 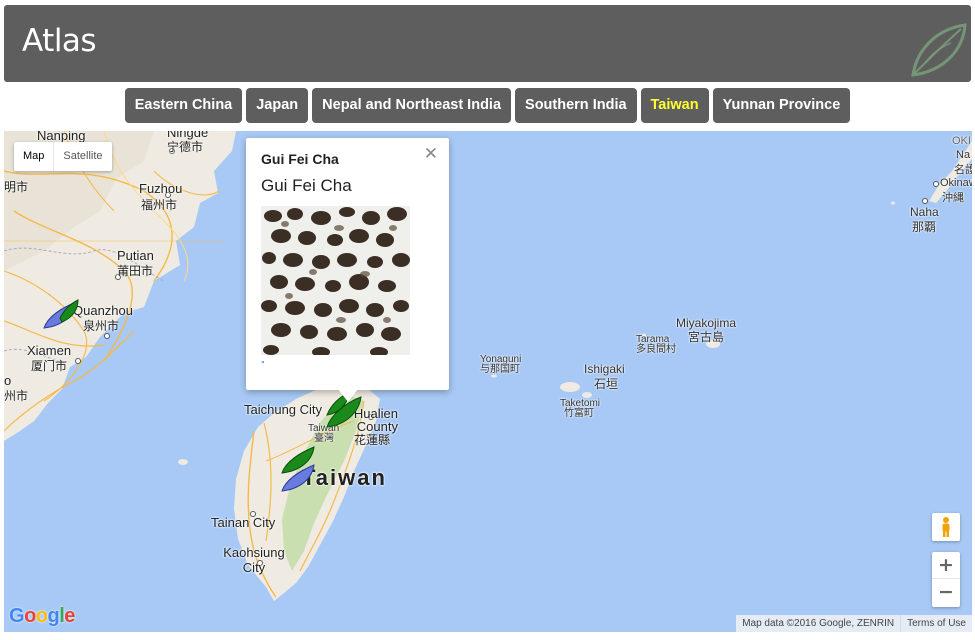 I want to click on pegman-icon, so click(x=946, y=527).